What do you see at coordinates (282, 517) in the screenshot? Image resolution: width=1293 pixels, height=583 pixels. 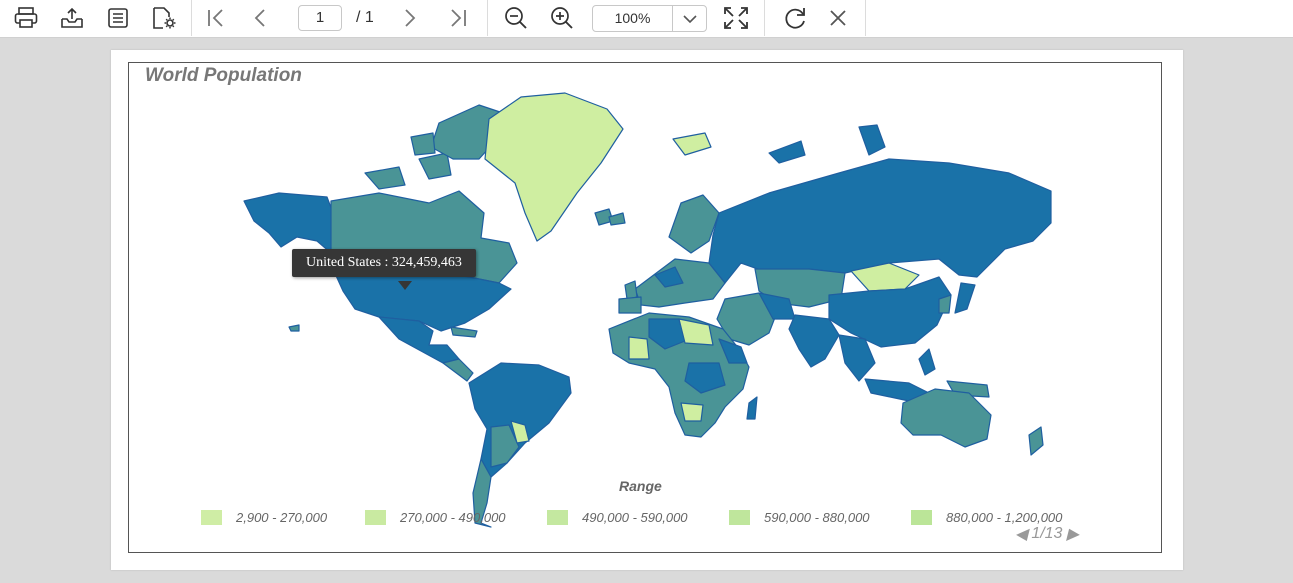 I see `legend-label: 2,900 - 270,000` at bounding box center [282, 517].